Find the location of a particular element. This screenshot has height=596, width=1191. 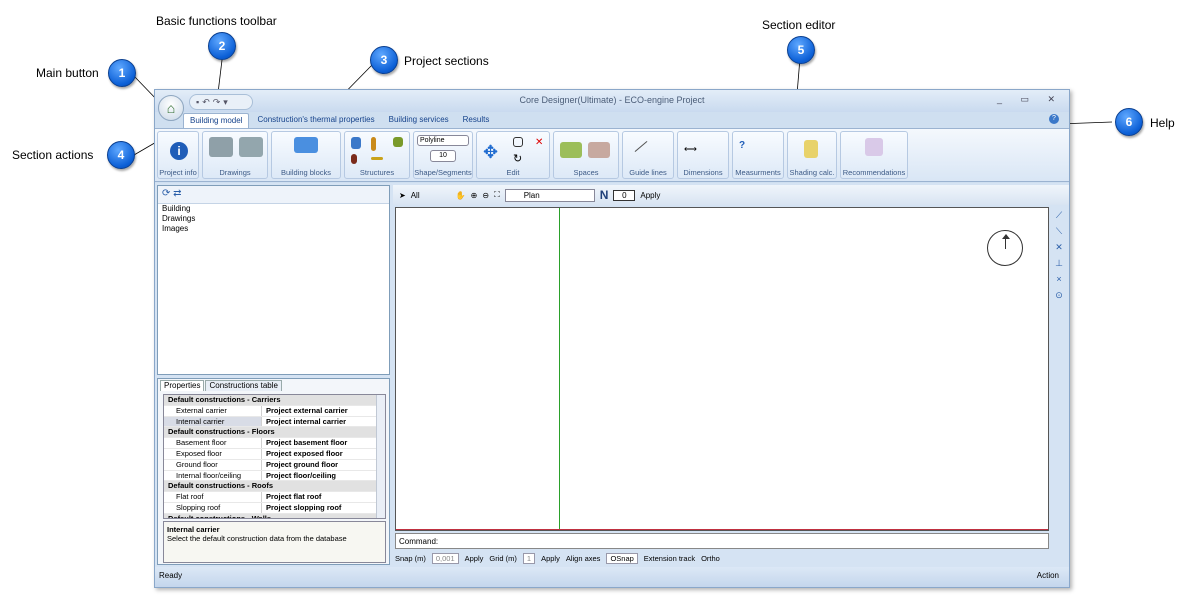

group-drawings: Drawings is located at coordinates (235, 155).